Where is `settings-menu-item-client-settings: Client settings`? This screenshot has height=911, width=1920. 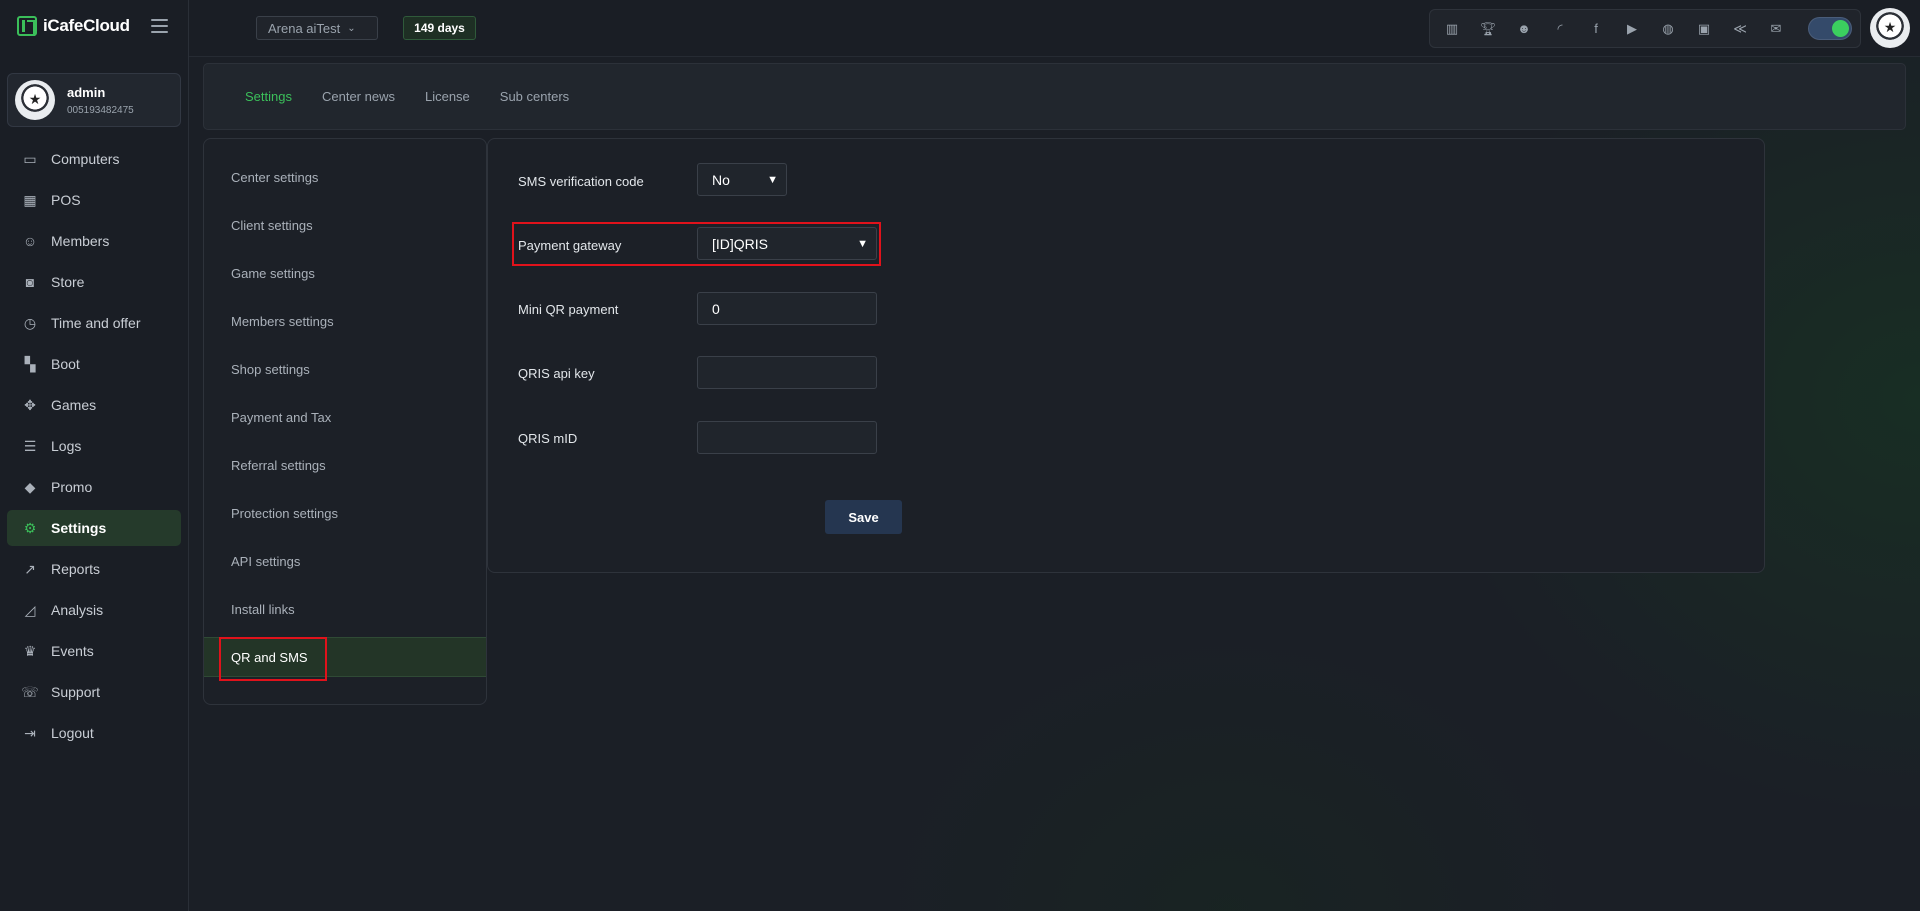
settings-menu-item-client-settings: Client settings is located at coordinates (345, 225).